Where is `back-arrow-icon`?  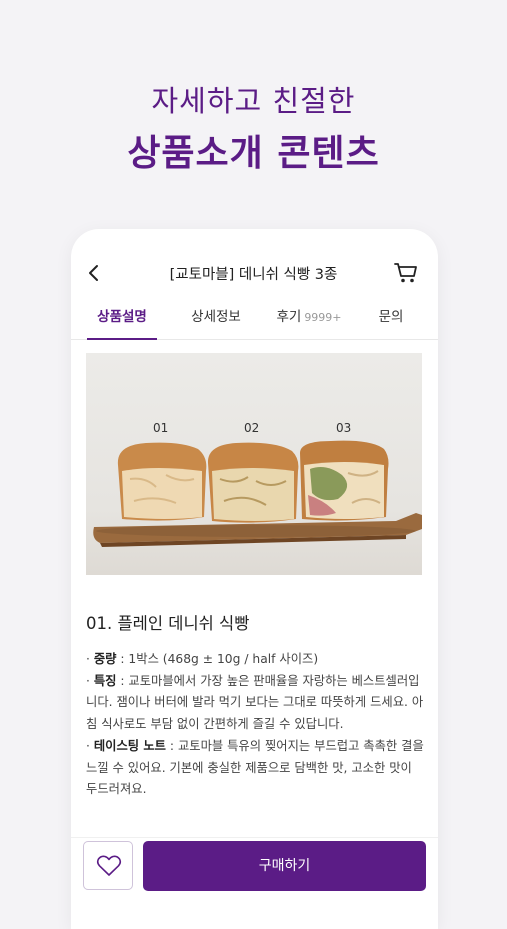 back-arrow-icon is located at coordinates (95, 273).